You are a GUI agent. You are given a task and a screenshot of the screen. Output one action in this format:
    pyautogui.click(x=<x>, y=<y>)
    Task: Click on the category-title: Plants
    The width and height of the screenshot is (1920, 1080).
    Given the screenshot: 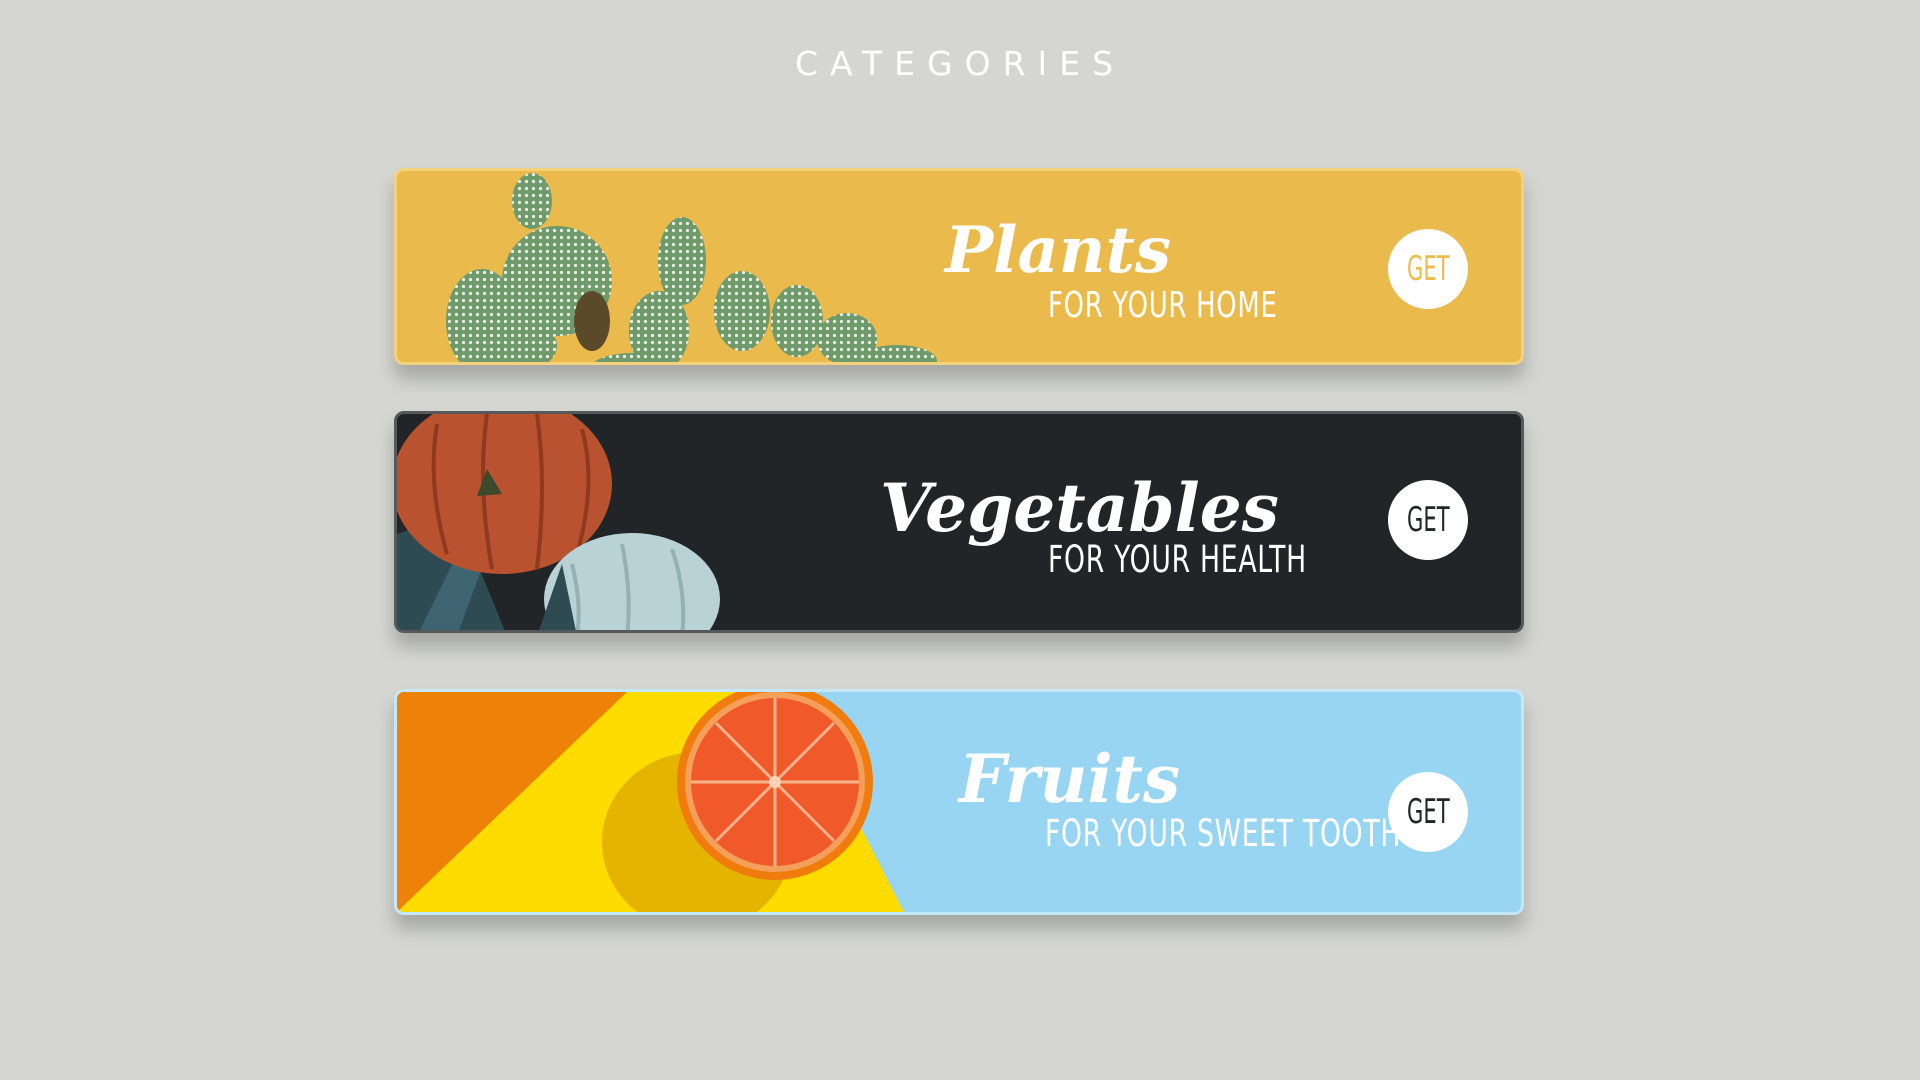 What is the action you would take?
    pyautogui.click(x=1058, y=250)
    